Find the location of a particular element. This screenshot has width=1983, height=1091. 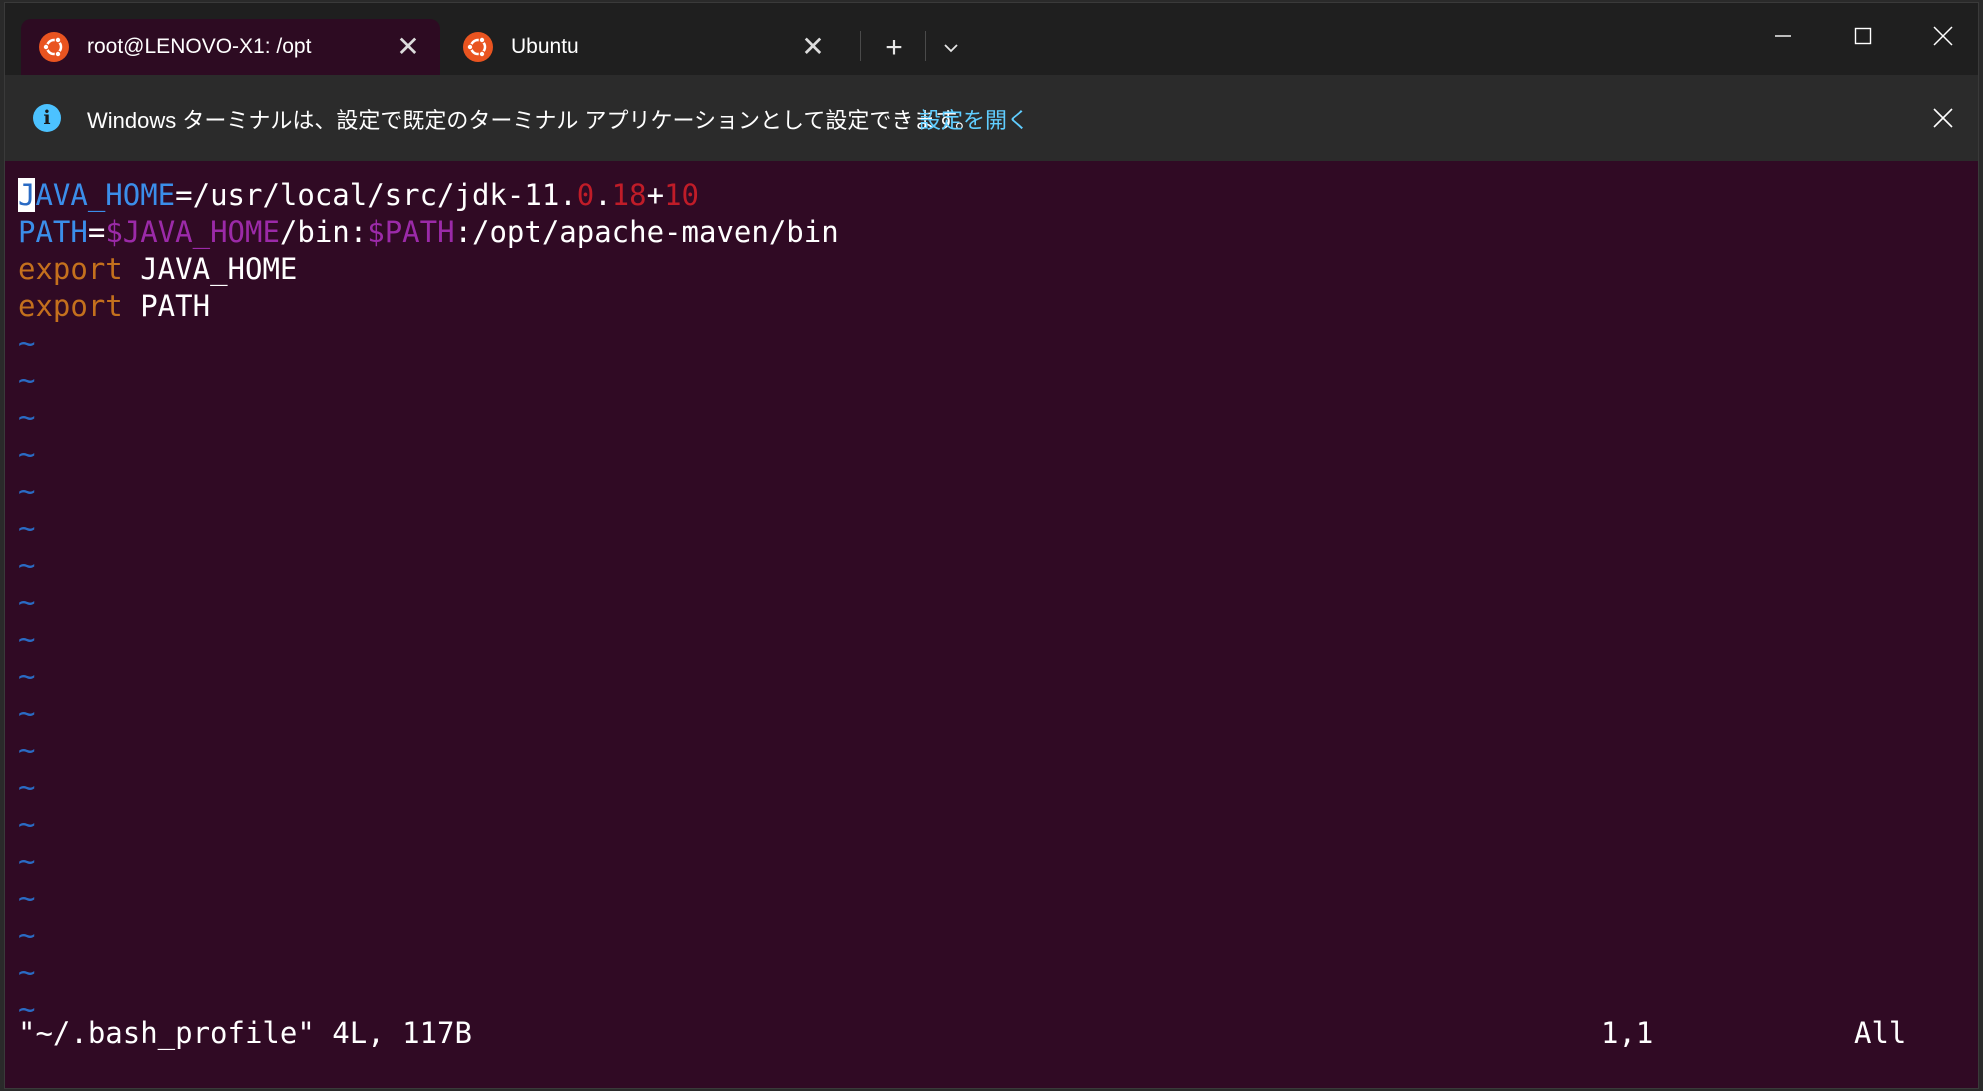

status-file-info: "~/.bash_profile" 4L, 117B is located at coordinates (245, 1033).